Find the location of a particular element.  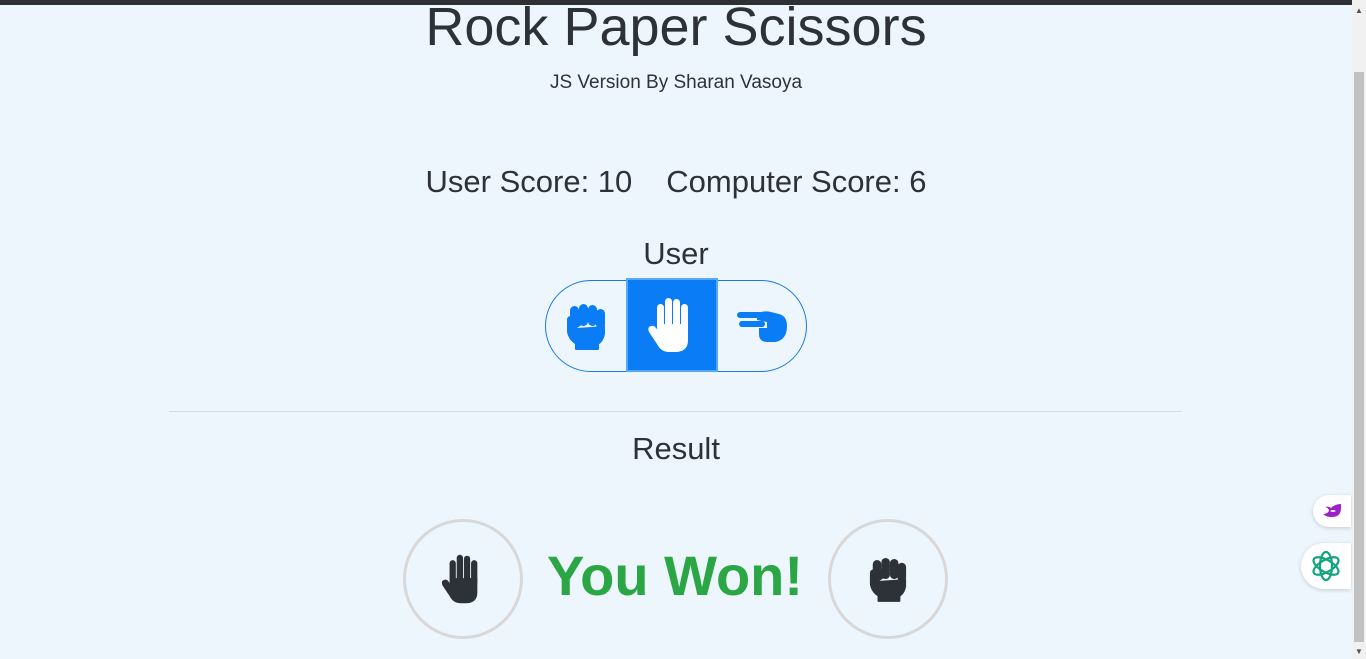

scroll-up-arrow-icon: ▲ is located at coordinates (1359, 10).